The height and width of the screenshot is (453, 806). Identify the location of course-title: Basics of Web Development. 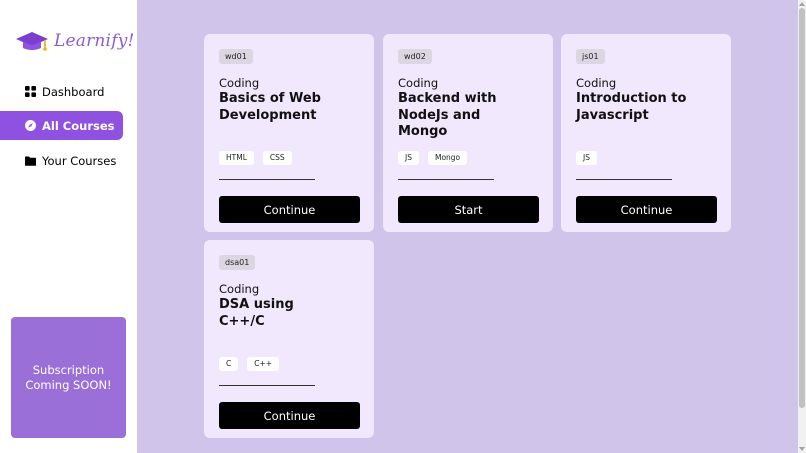
(270, 107).